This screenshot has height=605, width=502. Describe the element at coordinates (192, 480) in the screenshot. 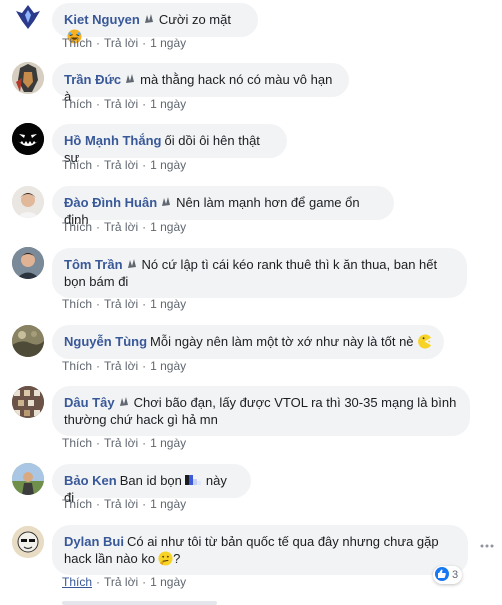

I see `redacted-emoji-icon` at that location.